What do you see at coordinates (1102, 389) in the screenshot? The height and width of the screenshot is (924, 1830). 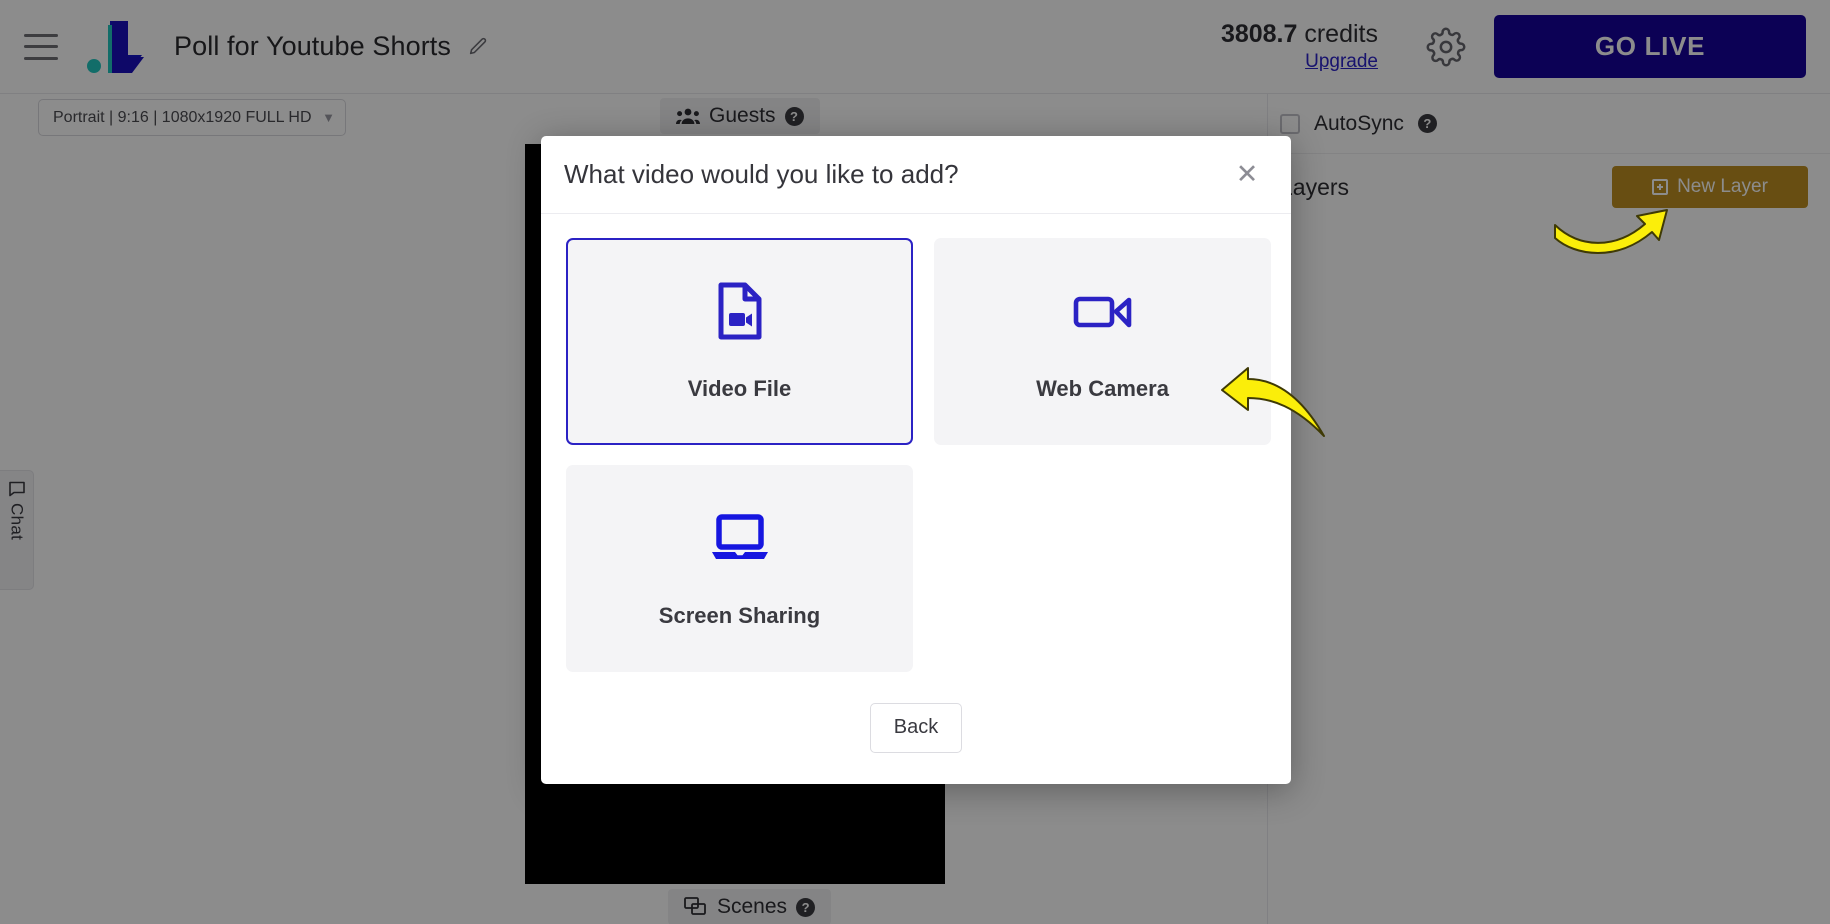 I see `option-label: Web Camera` at bounding box center [1102, 389].